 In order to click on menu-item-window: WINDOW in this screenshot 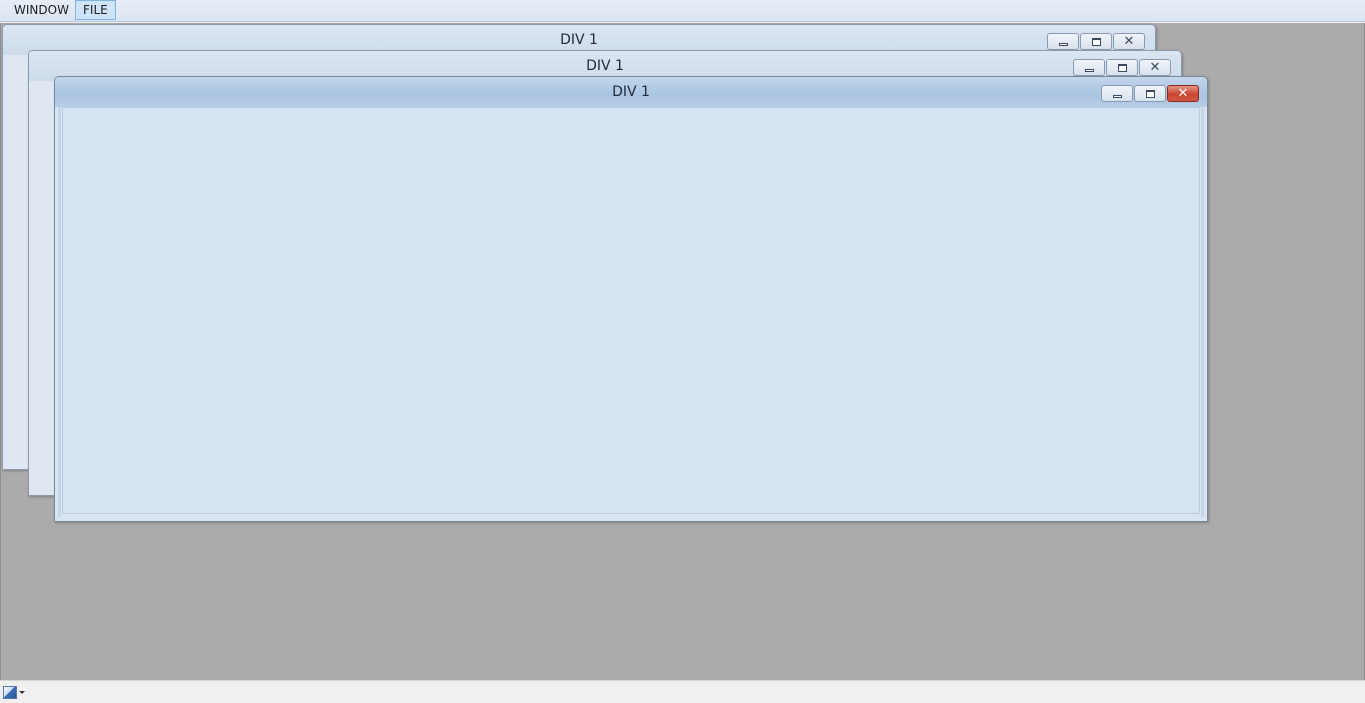, I will do `click(41, 10)`.